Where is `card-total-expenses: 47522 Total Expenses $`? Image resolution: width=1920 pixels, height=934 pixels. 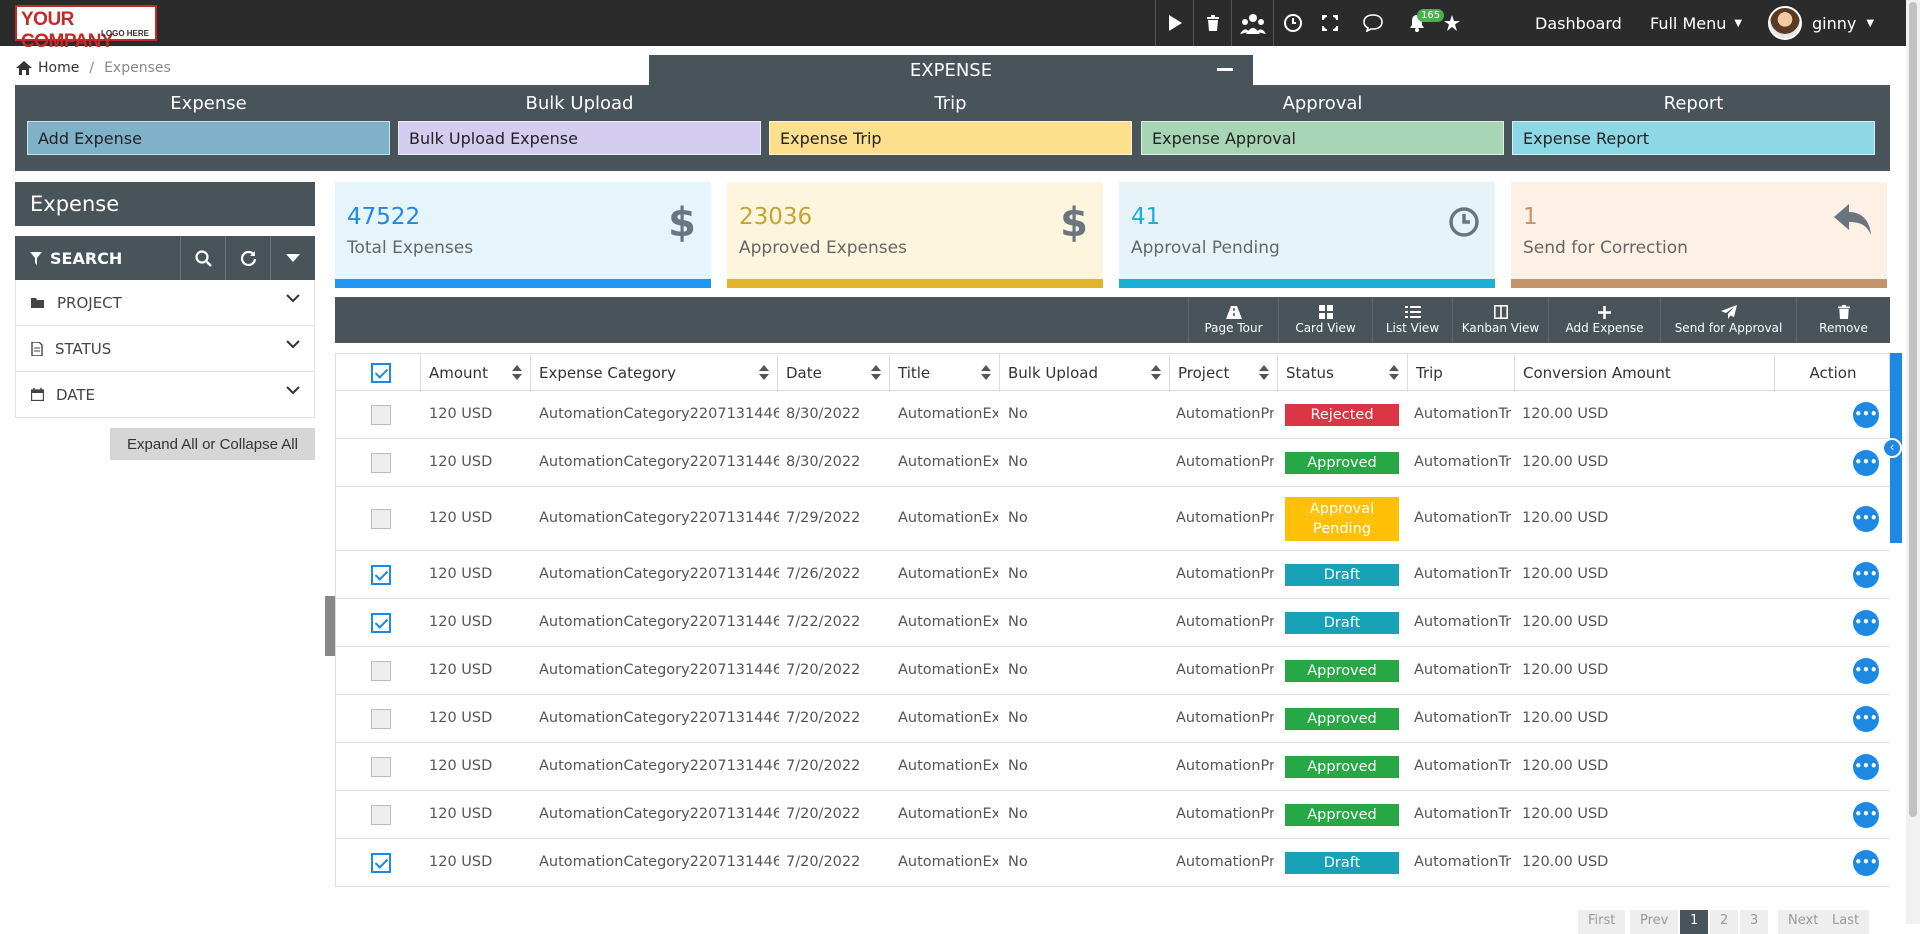 card-total-expenses: 47522 Total Expenses $ is located at coordinates (523, 235).